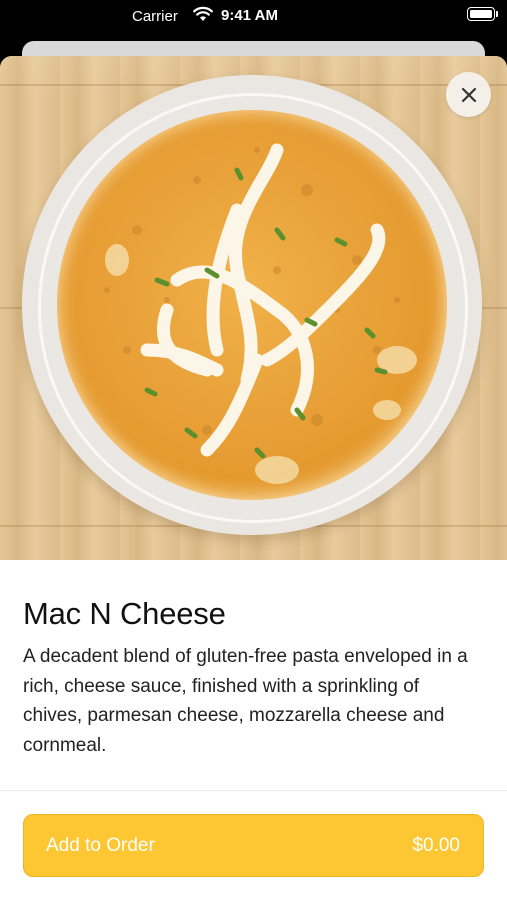  I want to click on wifi-icon, so click(203, 13).